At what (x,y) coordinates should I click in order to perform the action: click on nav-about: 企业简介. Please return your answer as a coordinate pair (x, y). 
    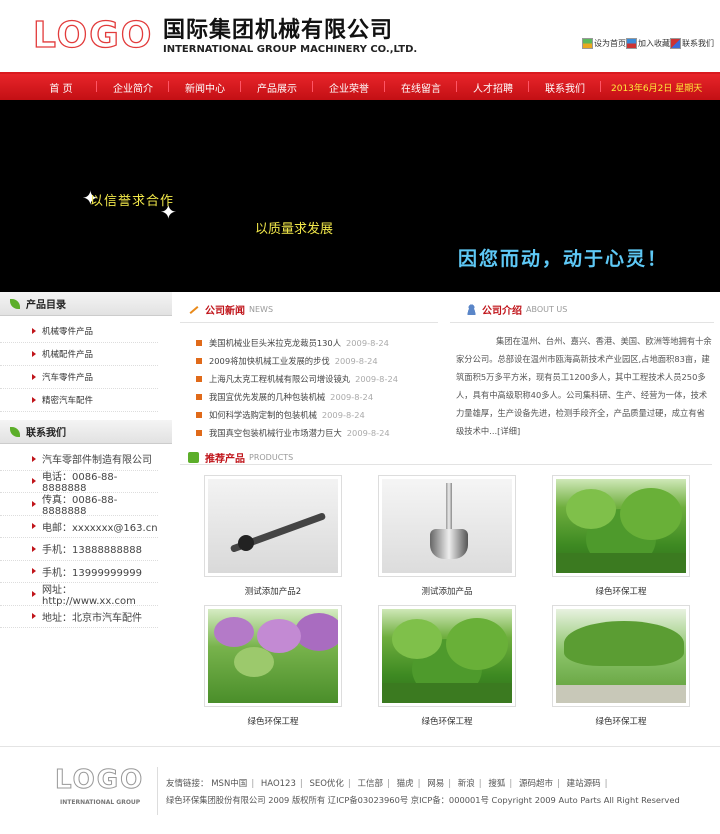
    Looking at the image, I should click on (133, 87).